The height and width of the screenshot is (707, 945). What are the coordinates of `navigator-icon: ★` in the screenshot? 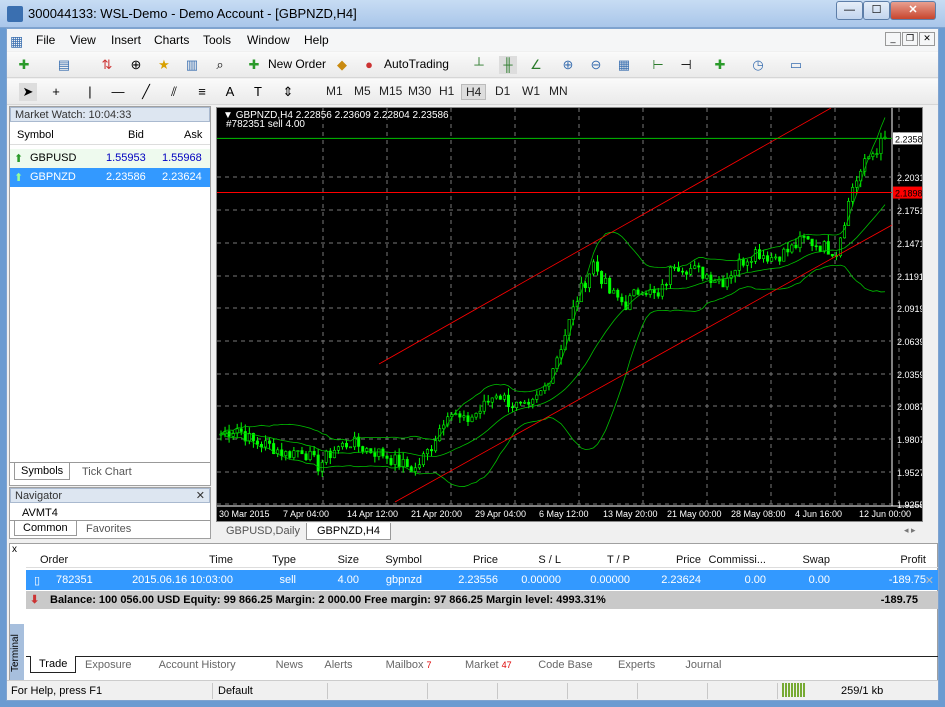 It's located at (164, 65).